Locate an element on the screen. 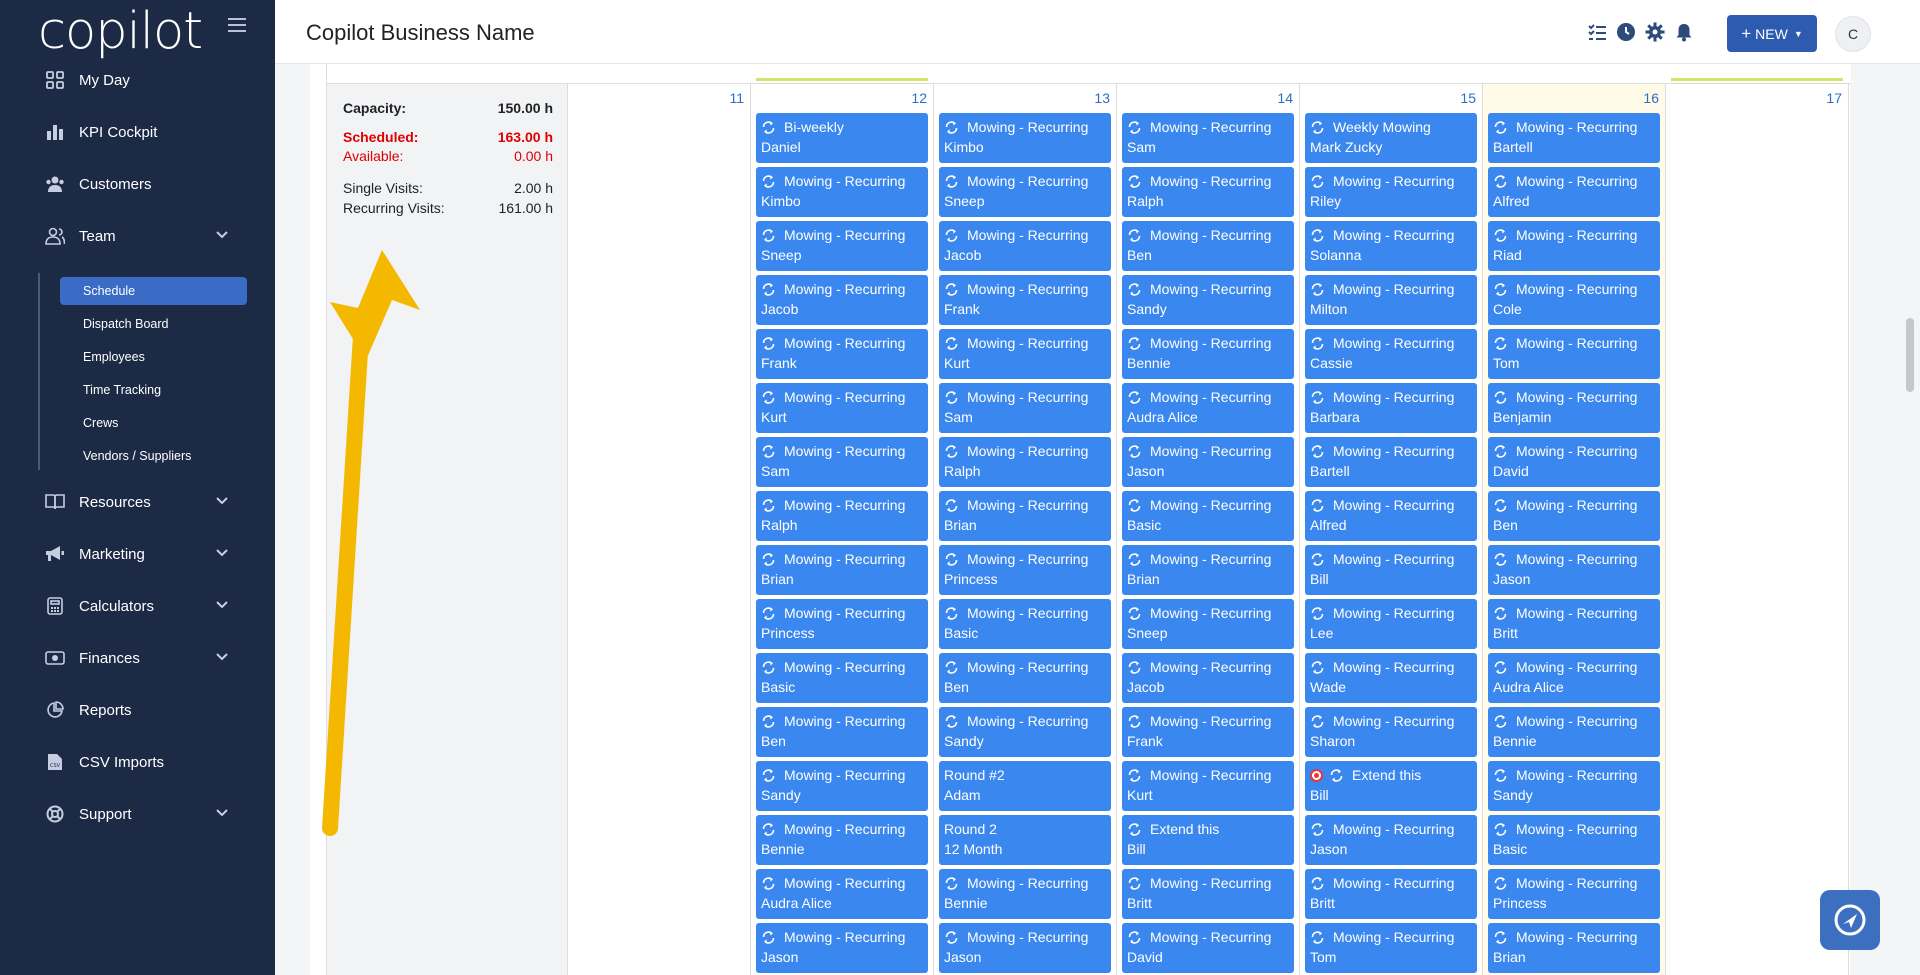 The width and height of the screenshot is (1920, 975). bell-icon is located at coordinates (1684, 32).